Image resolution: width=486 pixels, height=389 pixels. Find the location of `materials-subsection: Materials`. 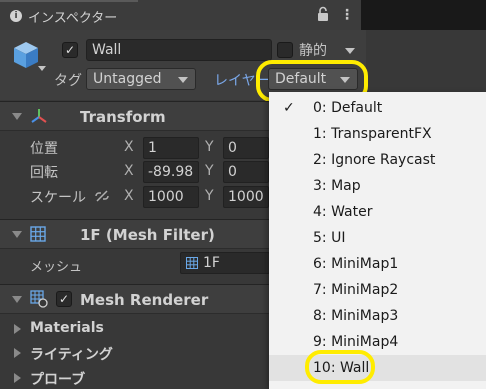

materials-subsection: Materials is located at coordinates (67, 328).